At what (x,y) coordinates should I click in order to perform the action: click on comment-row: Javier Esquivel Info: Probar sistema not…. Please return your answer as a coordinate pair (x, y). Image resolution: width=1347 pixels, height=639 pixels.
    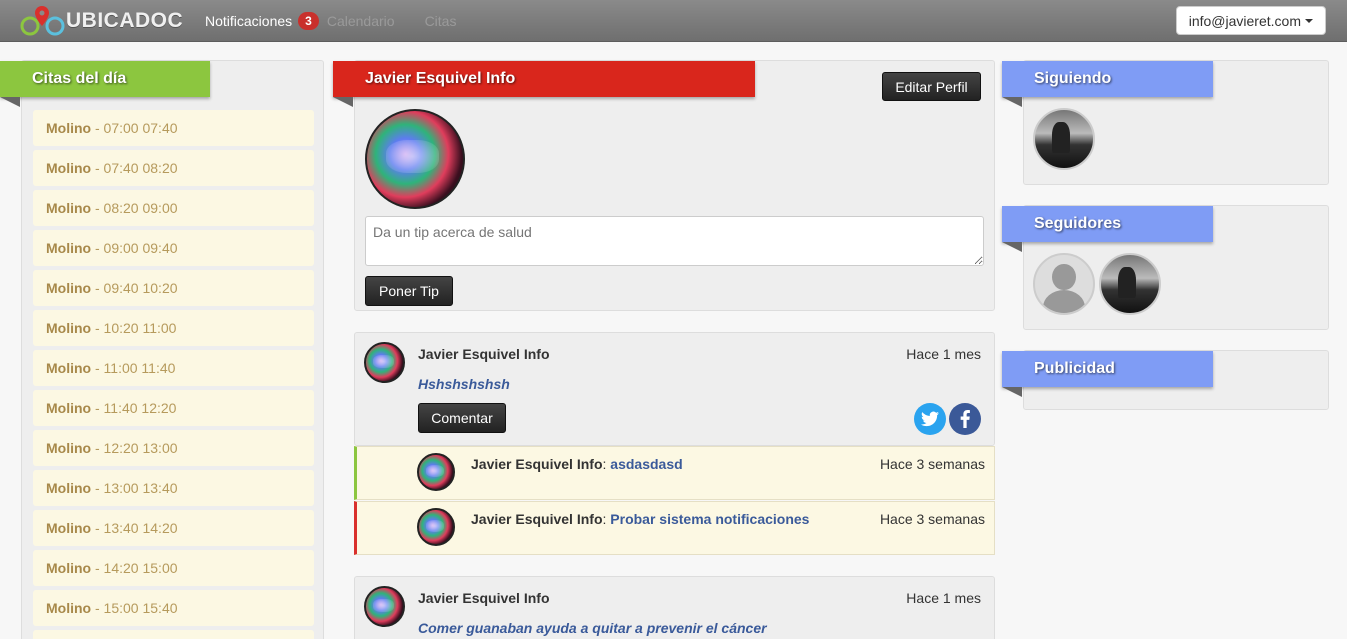
    Looking at the image, I should click on (674, 528).